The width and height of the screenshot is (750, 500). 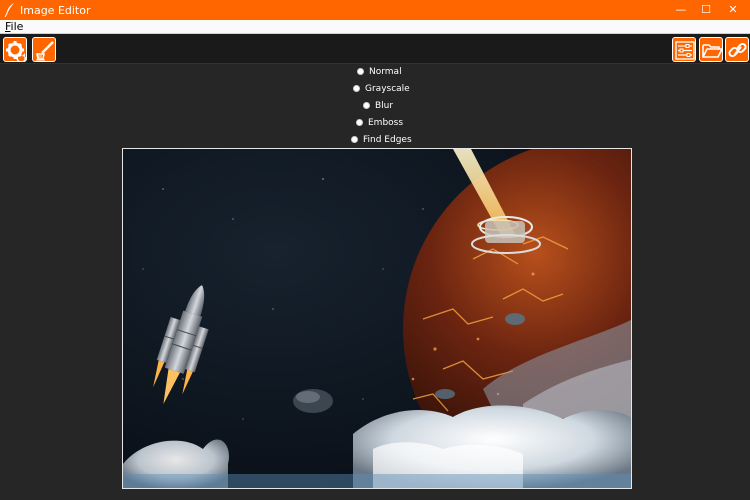 I want to click on menu-file-label: ile, so click(x=17, y=26).